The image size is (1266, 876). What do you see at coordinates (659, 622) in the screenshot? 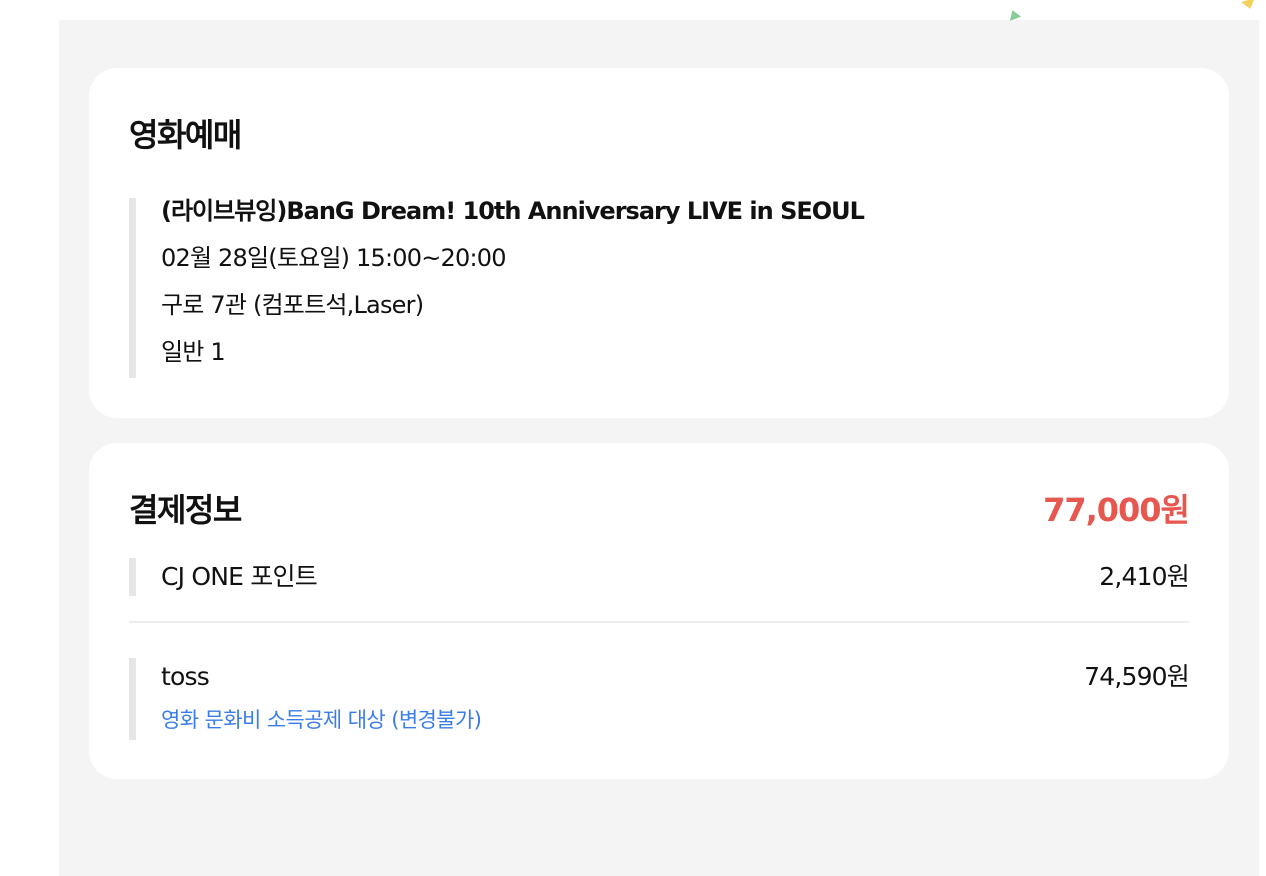
I see `divider` at bounding box center [659, 622].